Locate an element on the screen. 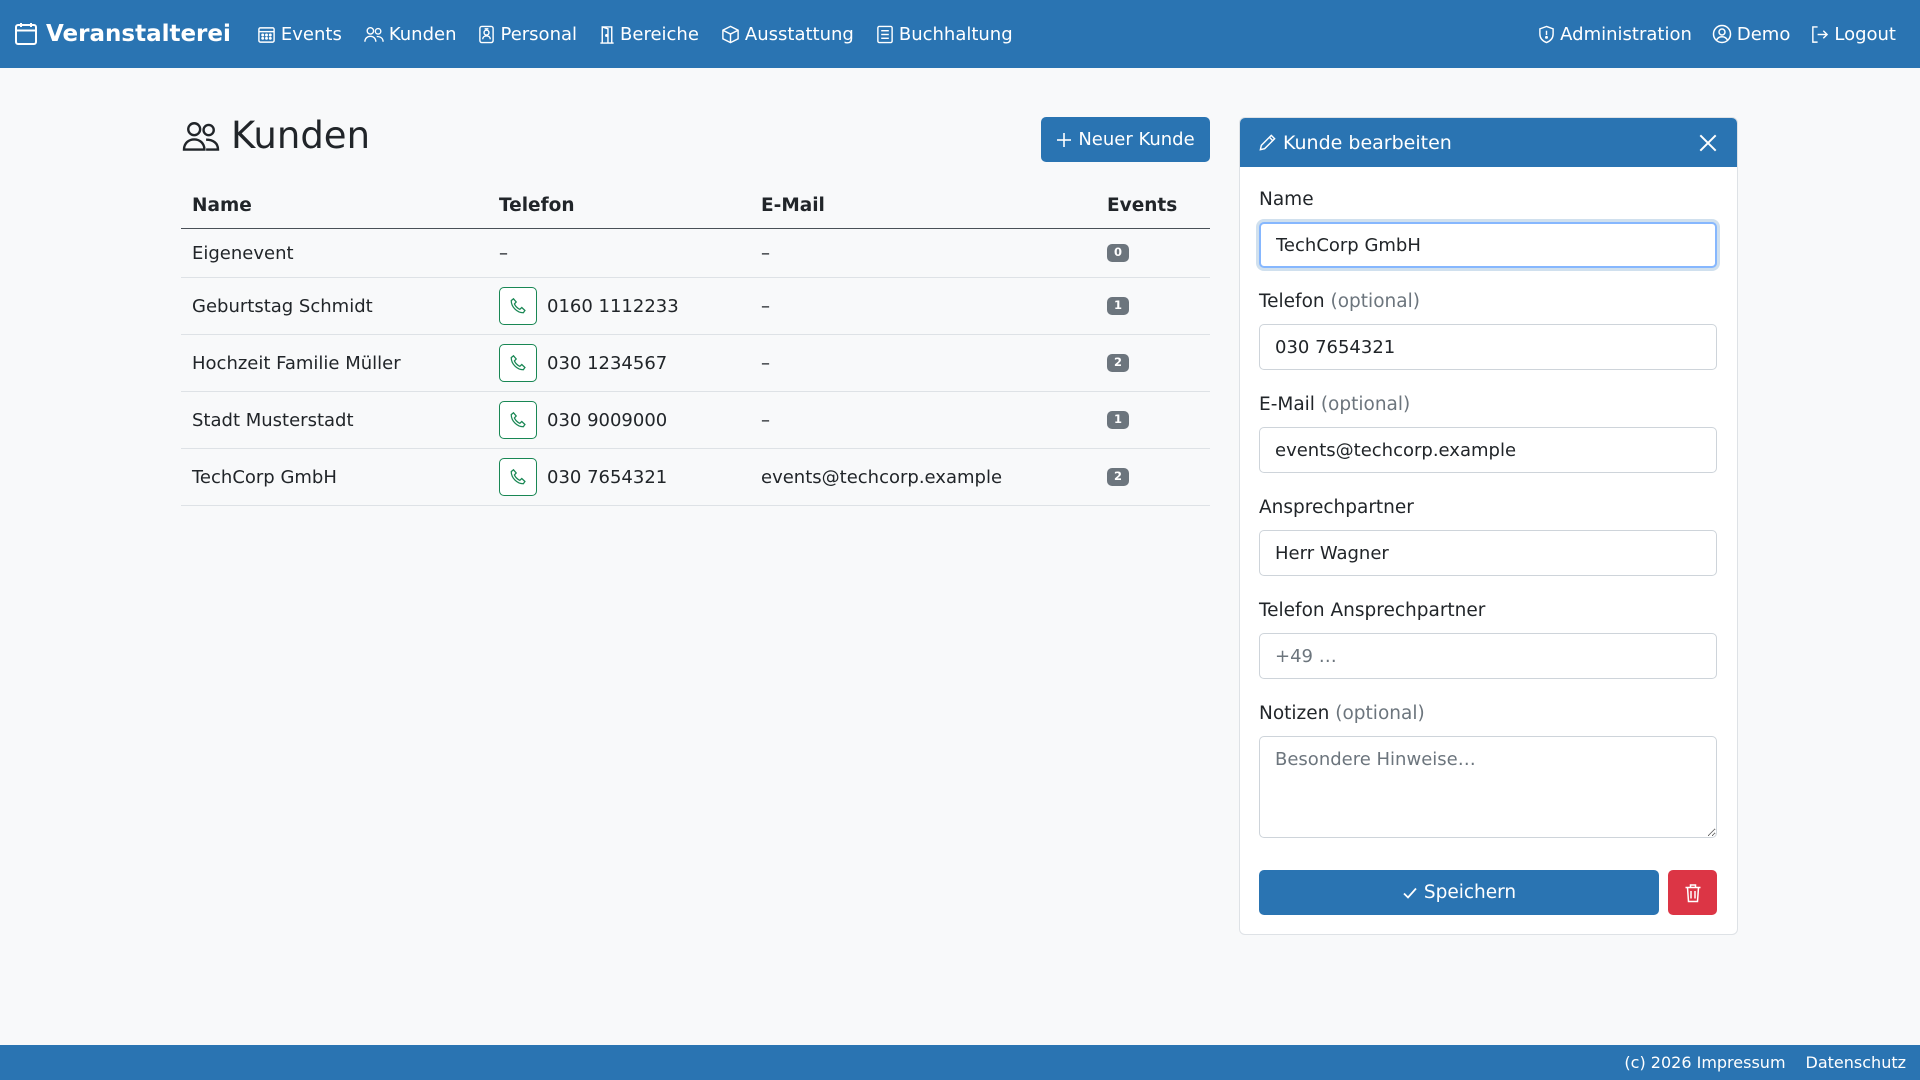 The width and height of the screenshot is (1920, 1080). check-icon is located at coordinates (1410, 893).